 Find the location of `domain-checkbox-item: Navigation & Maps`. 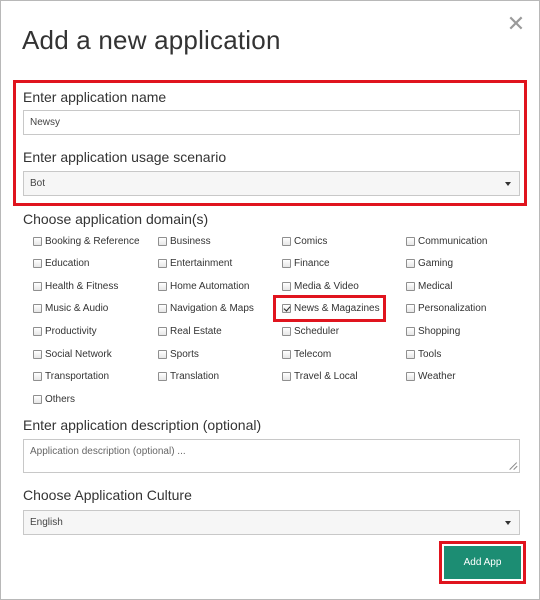

domain-checkbox-item: Navigation & Maps is located at coordinates (206, 309).